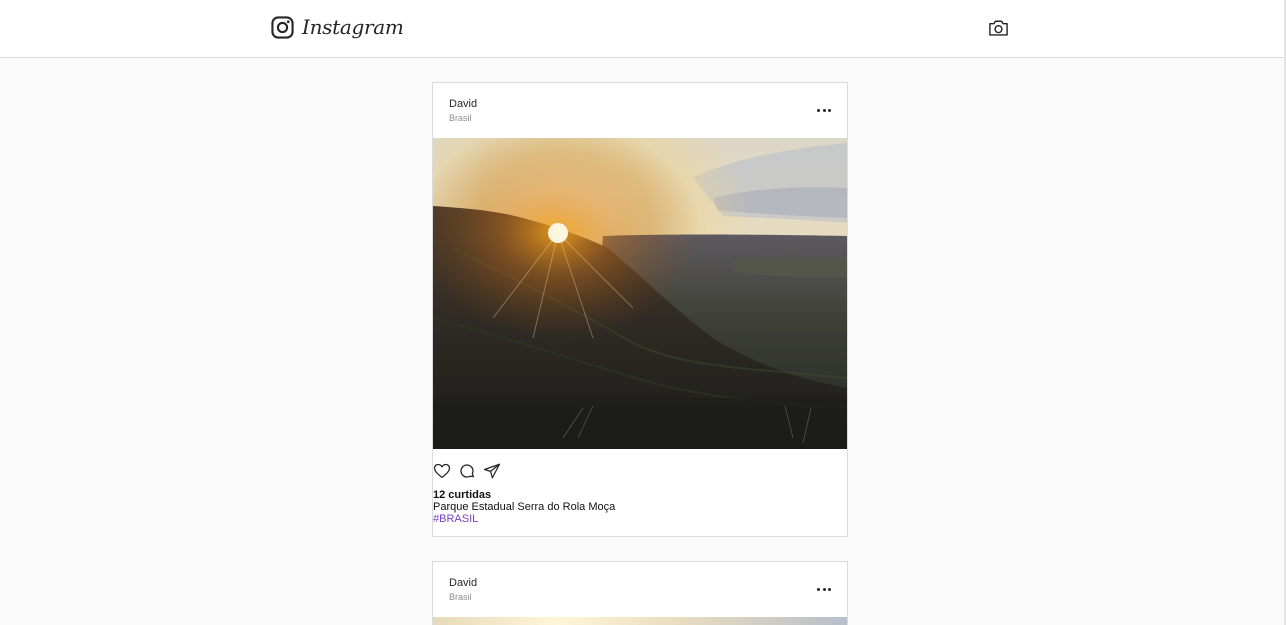 Image resolution: width=1286 pixels, height=625 pixels. Describe the element at coordinates (353, 27) in the screenshot. I see `brand-wordmark: Instagram` at that location.